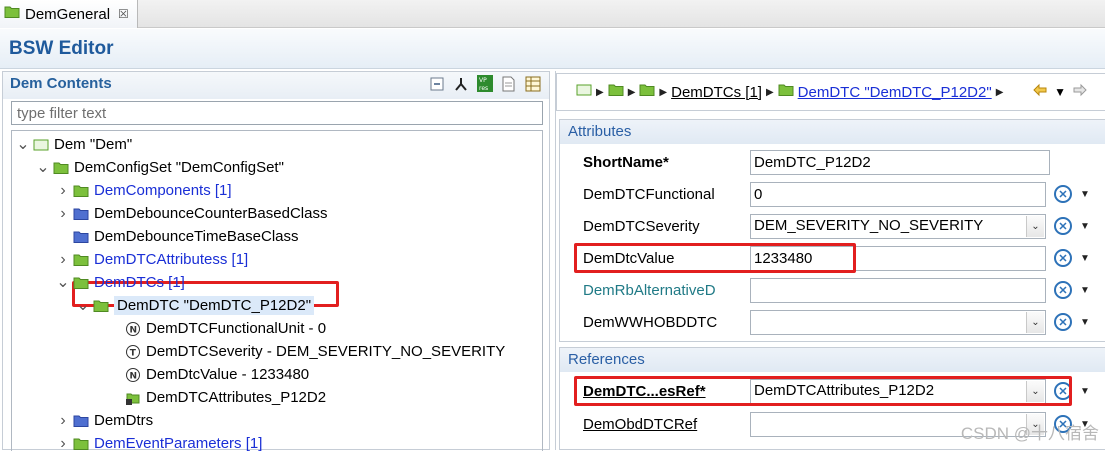  I want to click on functional-row: DemDTCFunctional ✕ ▼, so click(832, 196).